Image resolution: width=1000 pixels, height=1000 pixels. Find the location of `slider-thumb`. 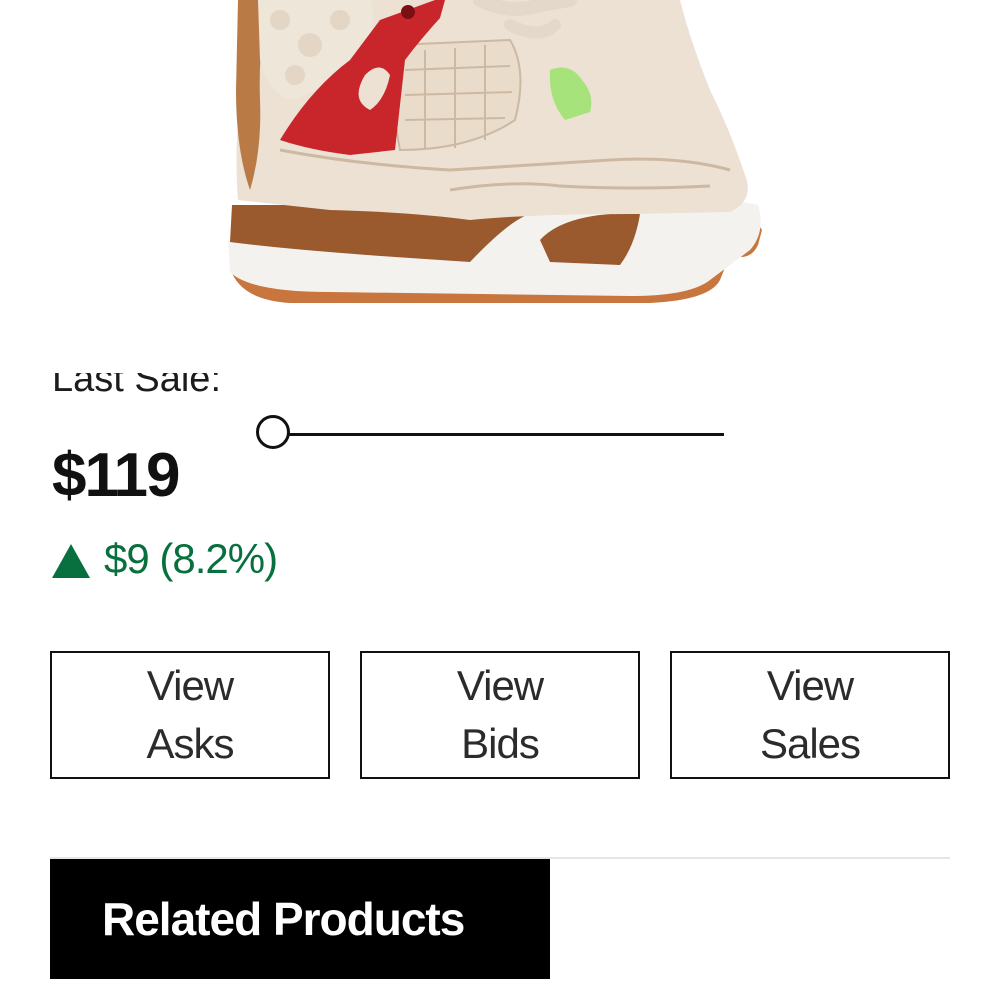

slider-thumb is located at coordinates (273, 432).